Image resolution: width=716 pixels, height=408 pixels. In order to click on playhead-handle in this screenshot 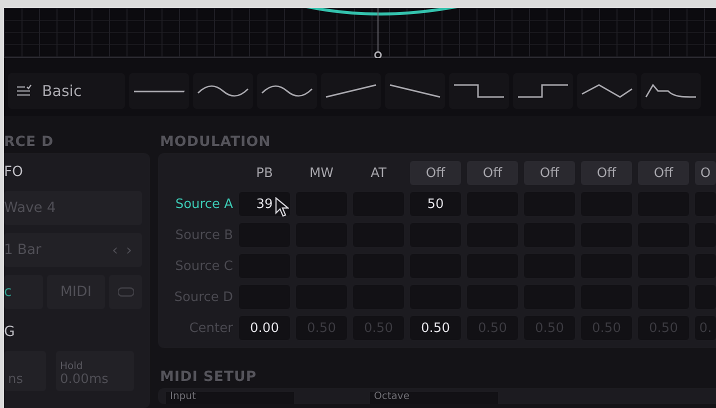, I will do `click(378, 33)`.